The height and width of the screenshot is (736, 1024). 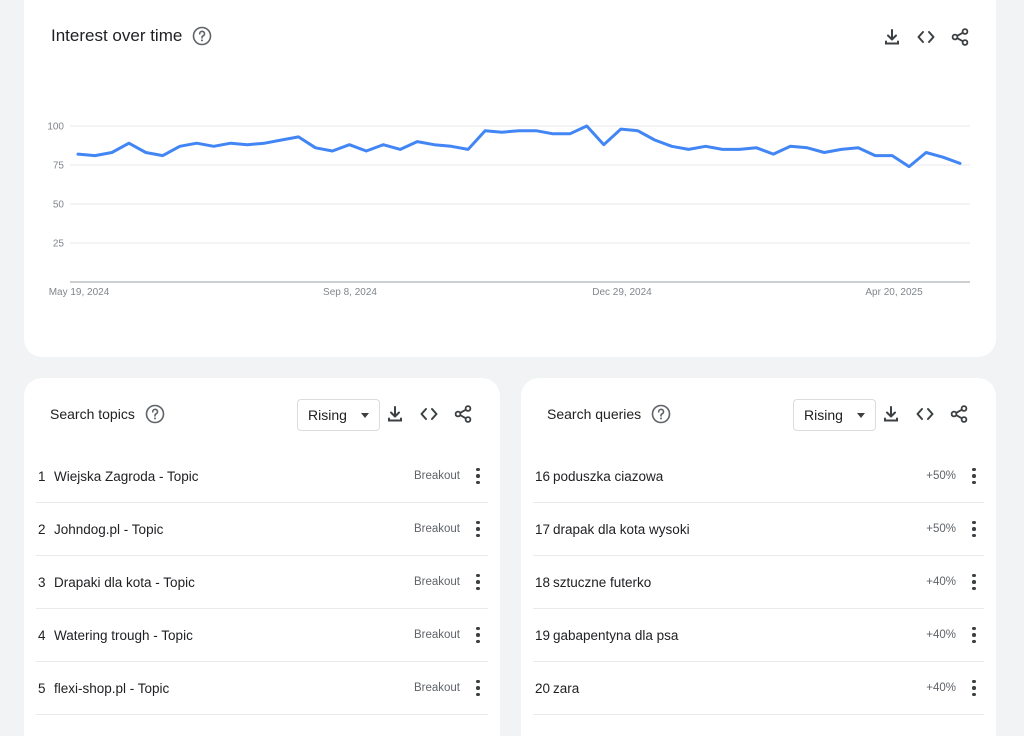 I want to click on list-item: 2 Johndog.pl - Topic Breakout, so click(x=262, y=529).